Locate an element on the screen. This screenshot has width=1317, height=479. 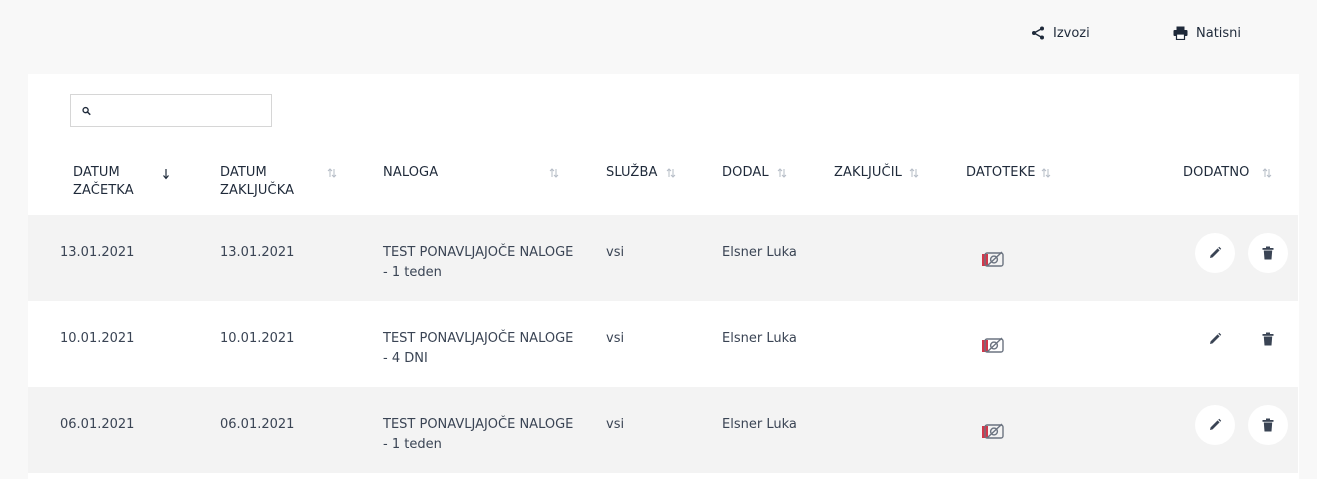
start-date-cell: 06.01.2021 is located at coordinates (97, 424).